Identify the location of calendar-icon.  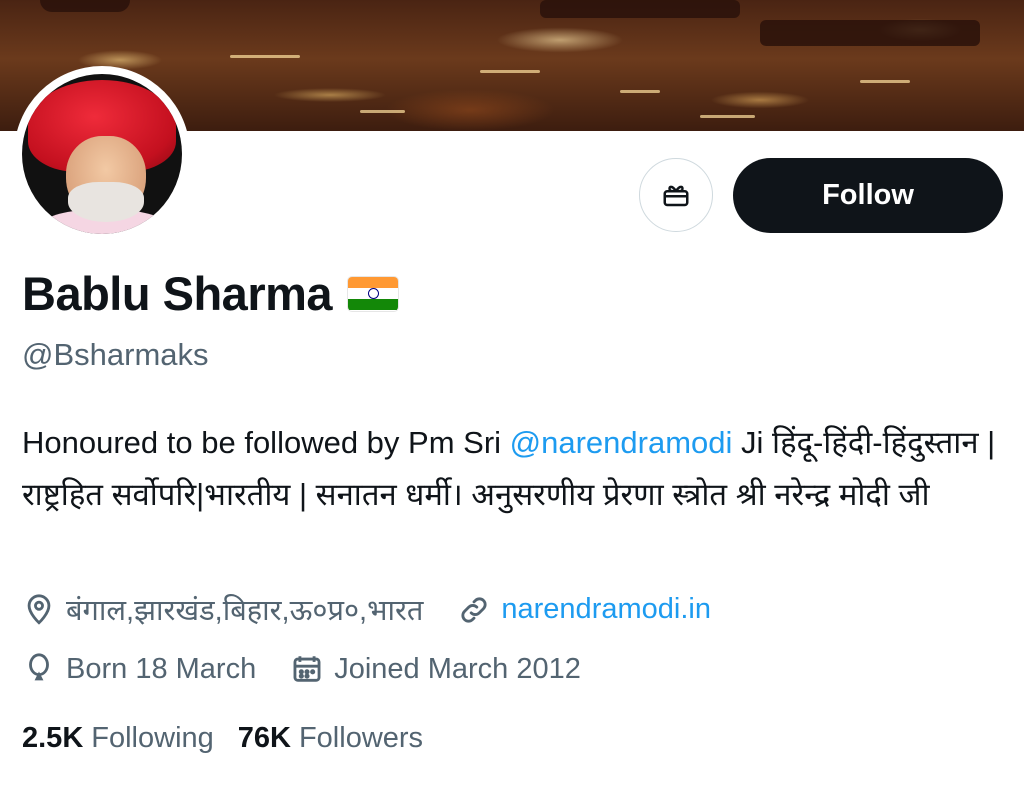
(307, 669).